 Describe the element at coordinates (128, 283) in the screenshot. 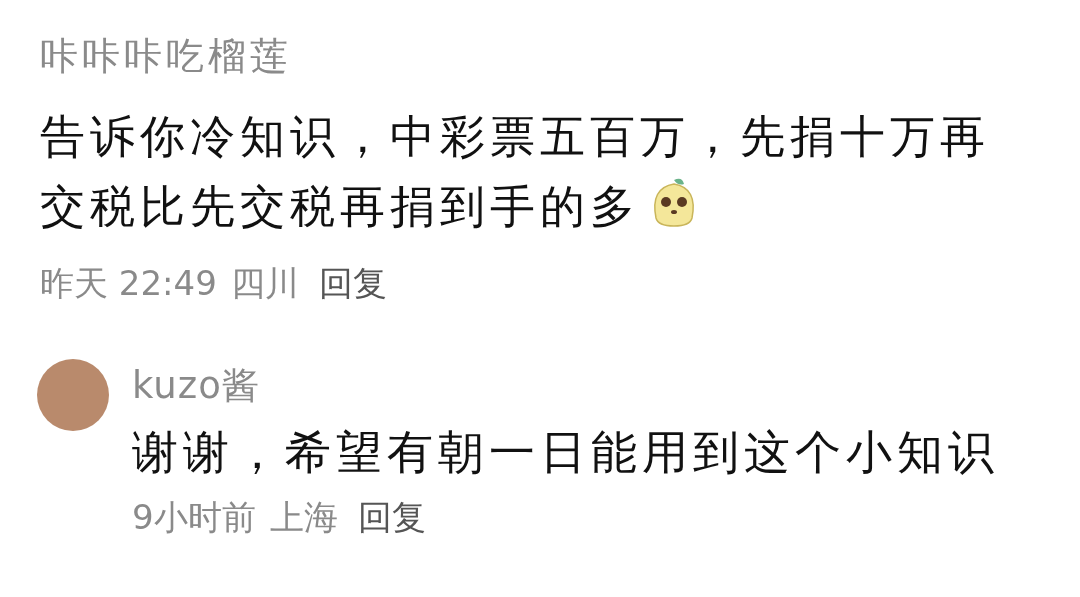

I see `comment-time: 昨天 22:49` at that location.